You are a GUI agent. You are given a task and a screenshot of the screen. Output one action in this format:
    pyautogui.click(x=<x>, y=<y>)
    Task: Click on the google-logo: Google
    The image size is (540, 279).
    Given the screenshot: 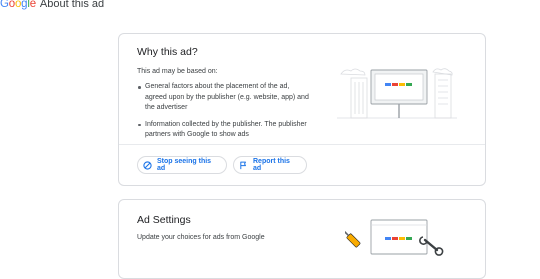 What is the action you would take?
    pyautogui.click(x=18, y=5)
    